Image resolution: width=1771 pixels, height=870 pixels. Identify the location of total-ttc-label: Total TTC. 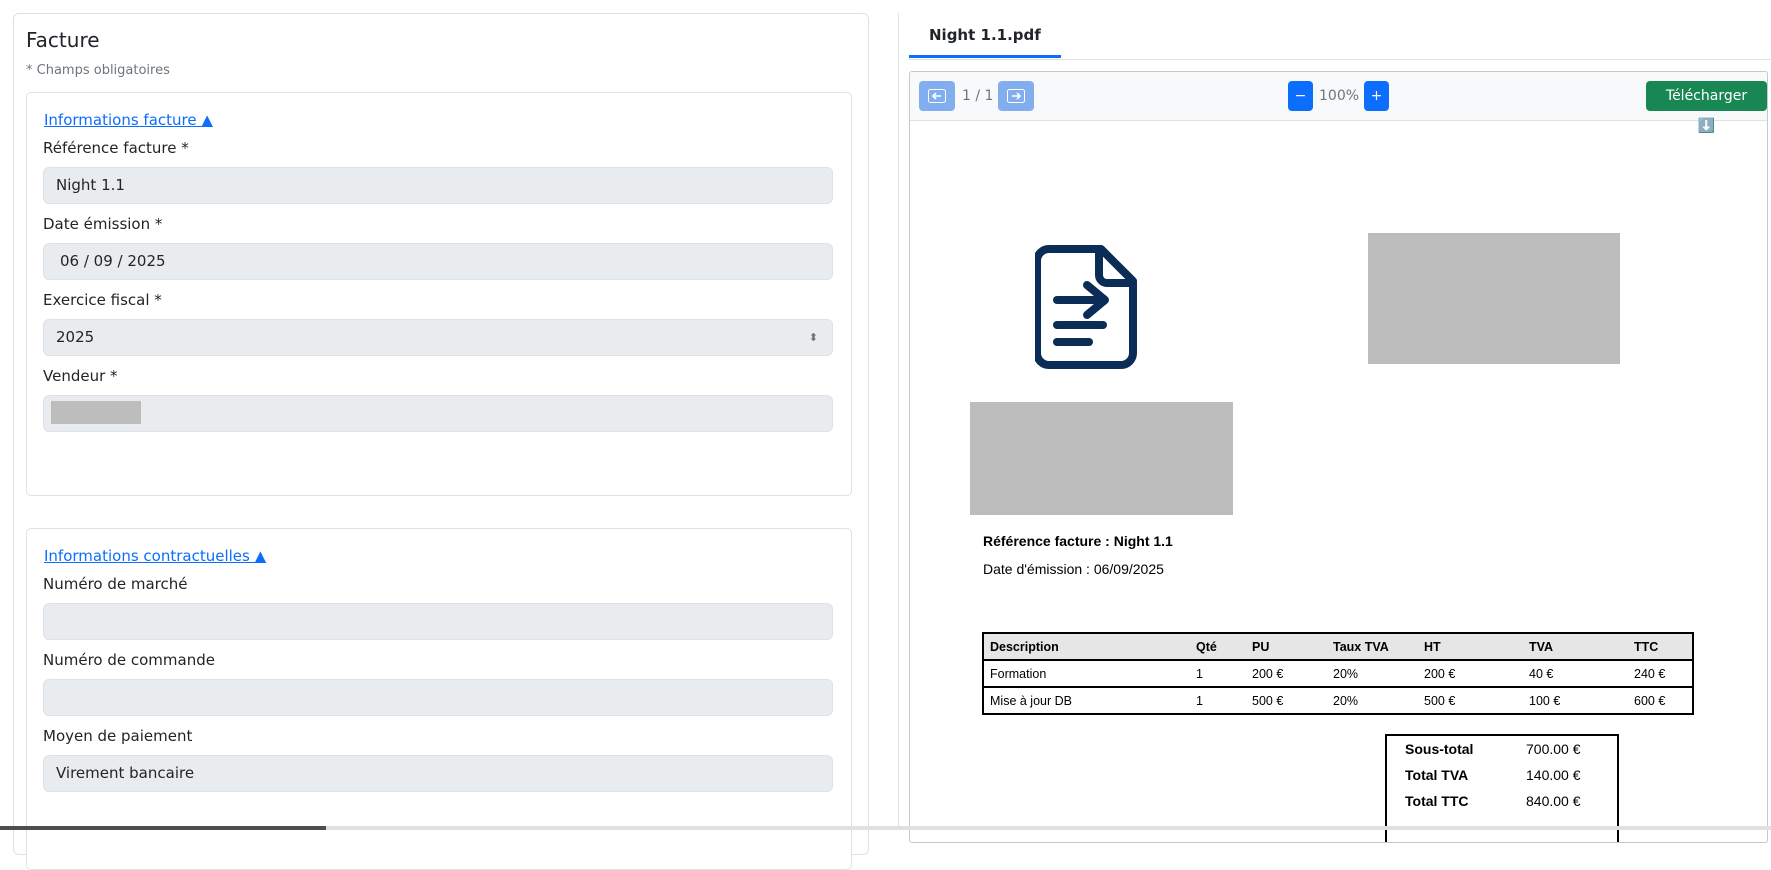
(1437, 801).